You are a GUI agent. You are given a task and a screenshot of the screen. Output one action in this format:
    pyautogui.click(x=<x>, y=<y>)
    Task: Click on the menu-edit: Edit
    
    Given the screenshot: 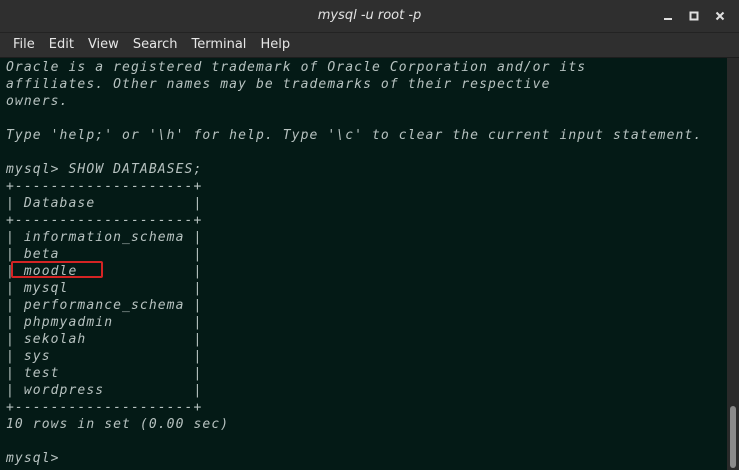 What is the action you would take?
    pyautogui.click(x=61, y=45)
    